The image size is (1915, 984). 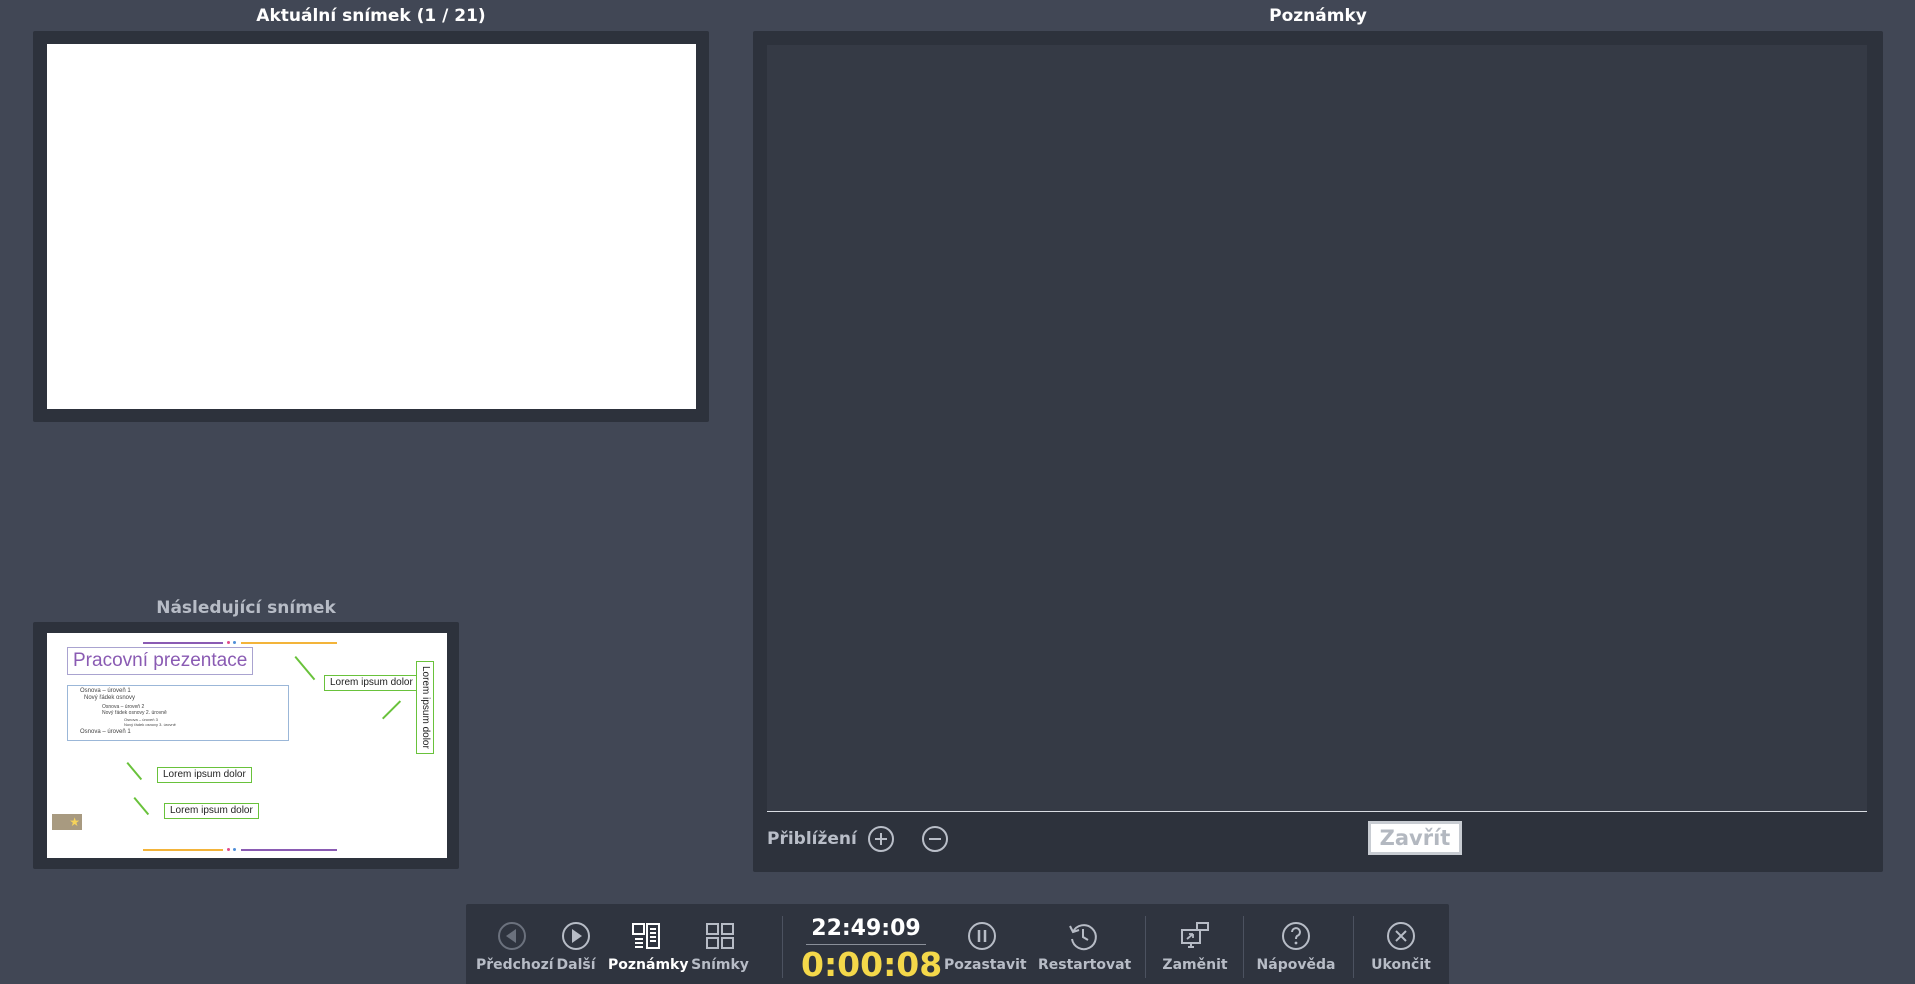 What do you see at coordinates (985, 965) in the screenshot?
I see `pause-label: Pozastavit` at bounding box center [985, 965].